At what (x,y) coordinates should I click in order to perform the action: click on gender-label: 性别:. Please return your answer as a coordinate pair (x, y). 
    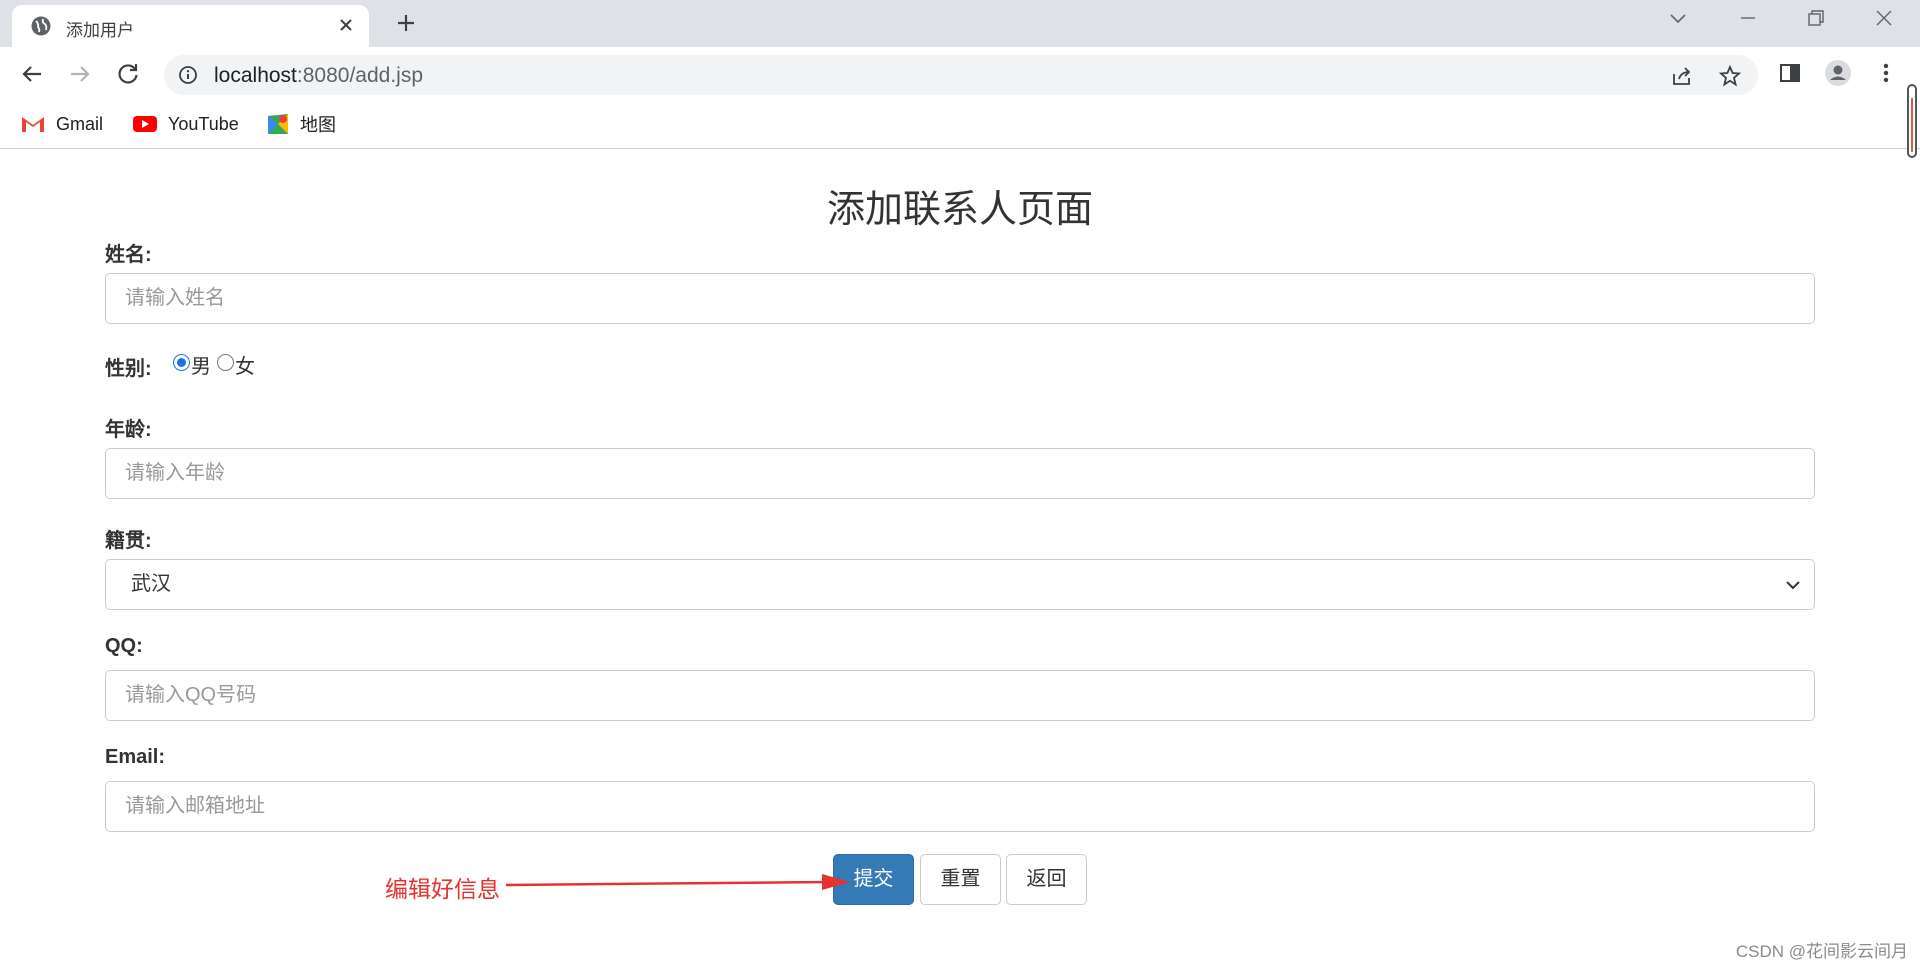
    Looking at the image, I should click on (128, 369).